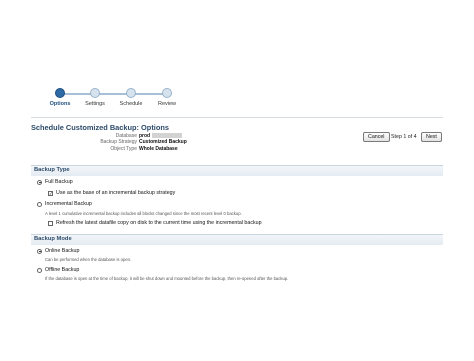 This screenshot has width=474, height=361. I want to click on train-step-settings-node, so click(95, 93).